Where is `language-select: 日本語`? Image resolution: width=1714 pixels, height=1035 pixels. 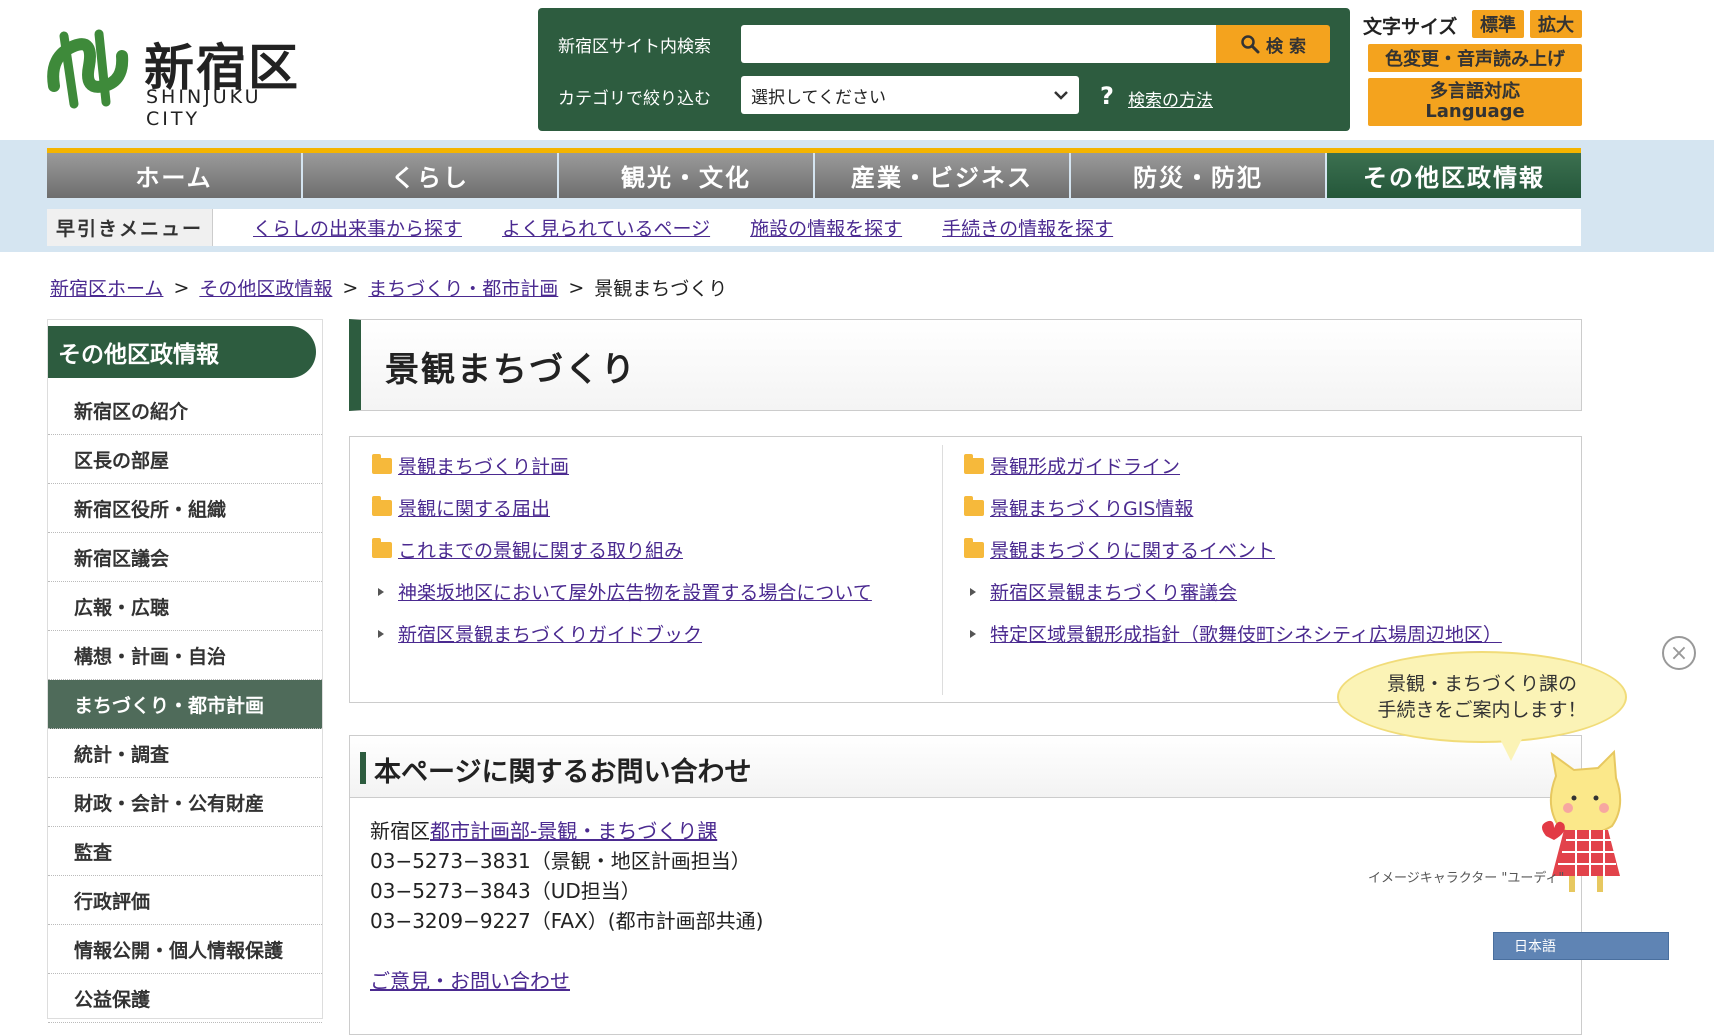 language-select: 日本語 is located at coordinates (1581, 946).